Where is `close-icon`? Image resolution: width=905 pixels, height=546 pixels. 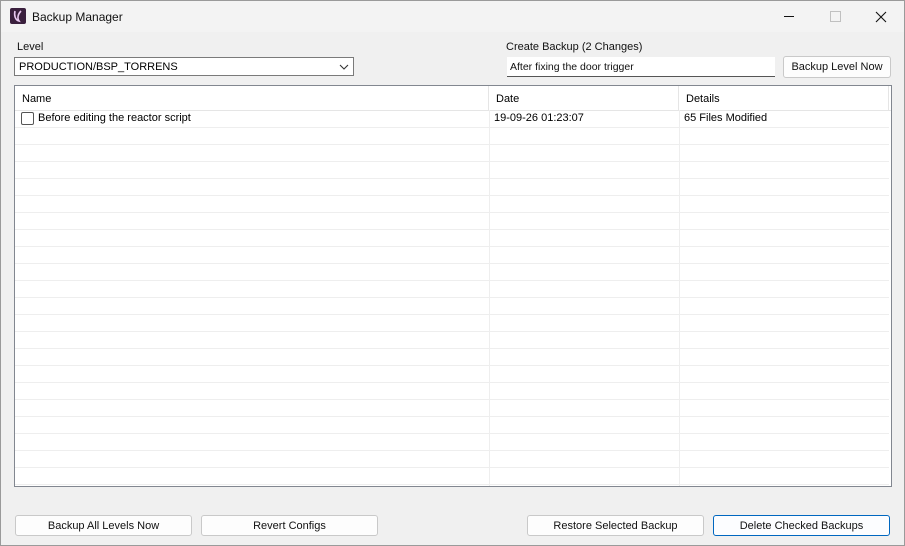
close-icon is located at coordinates (881, 16).